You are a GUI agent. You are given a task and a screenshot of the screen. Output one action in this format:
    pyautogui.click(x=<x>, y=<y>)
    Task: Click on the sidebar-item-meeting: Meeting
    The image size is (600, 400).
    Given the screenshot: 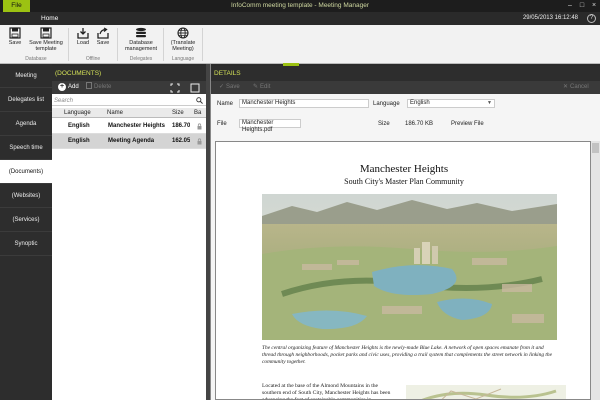 What is the action you would take?
    pyautogui.click(x=26, y=76)
    